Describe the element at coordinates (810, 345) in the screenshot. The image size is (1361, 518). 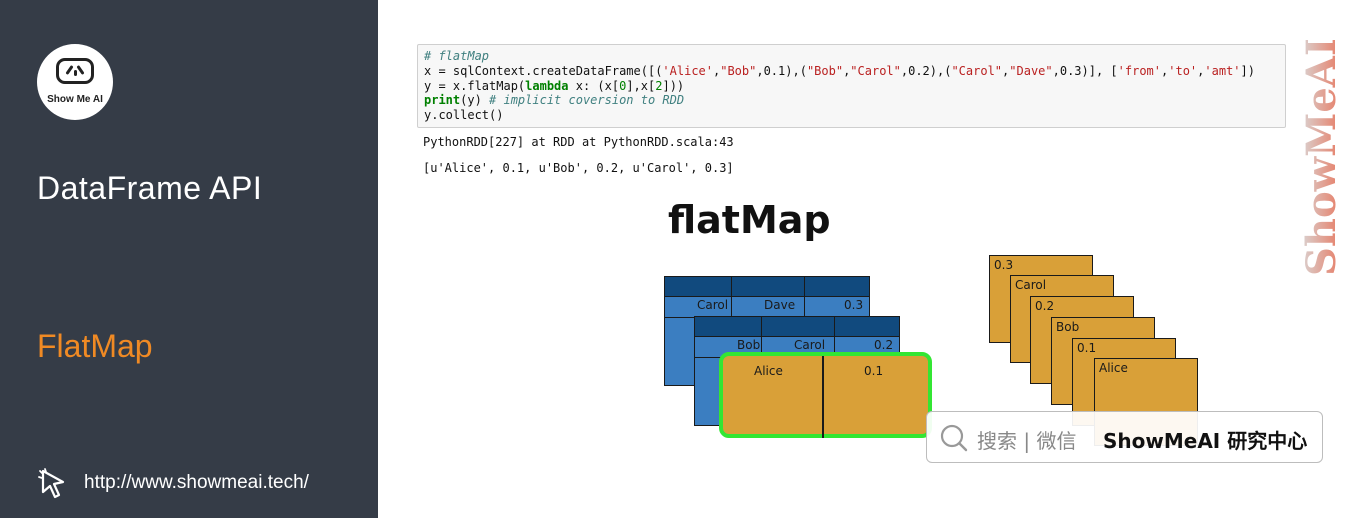
I see `cell-to: Carol` at that location.